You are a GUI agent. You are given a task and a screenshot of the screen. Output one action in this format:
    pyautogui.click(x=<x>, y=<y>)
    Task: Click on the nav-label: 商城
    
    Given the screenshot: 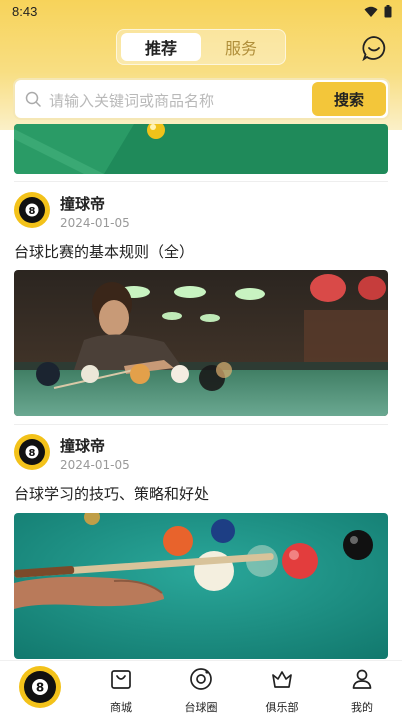 What is the action you would take?
    pyautogui.click(x=121, y=707)
    